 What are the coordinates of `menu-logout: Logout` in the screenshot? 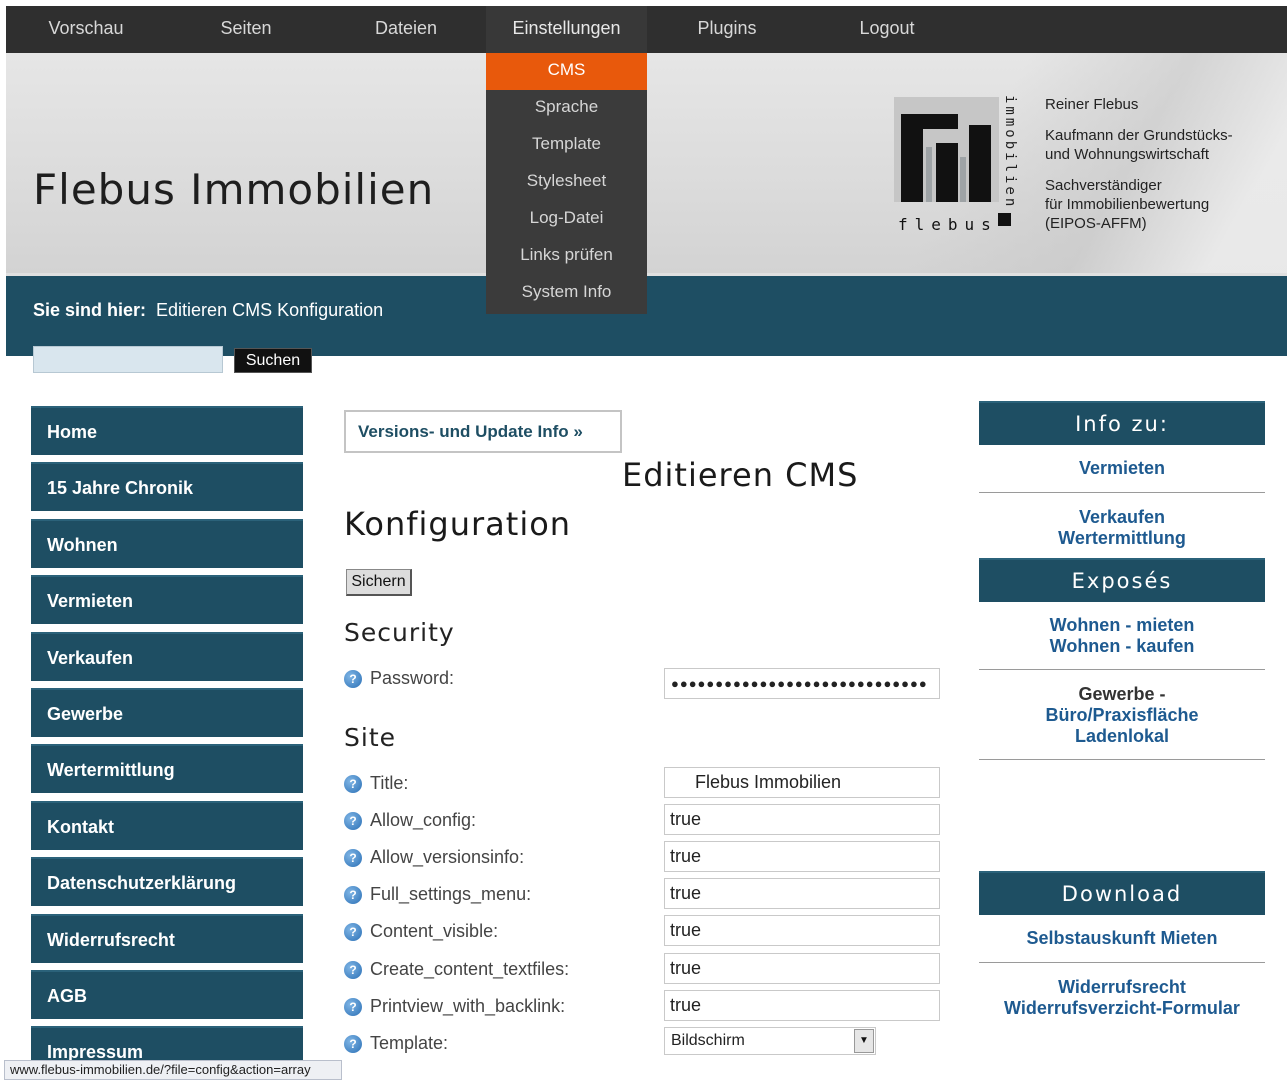 It's located at (887, 29).